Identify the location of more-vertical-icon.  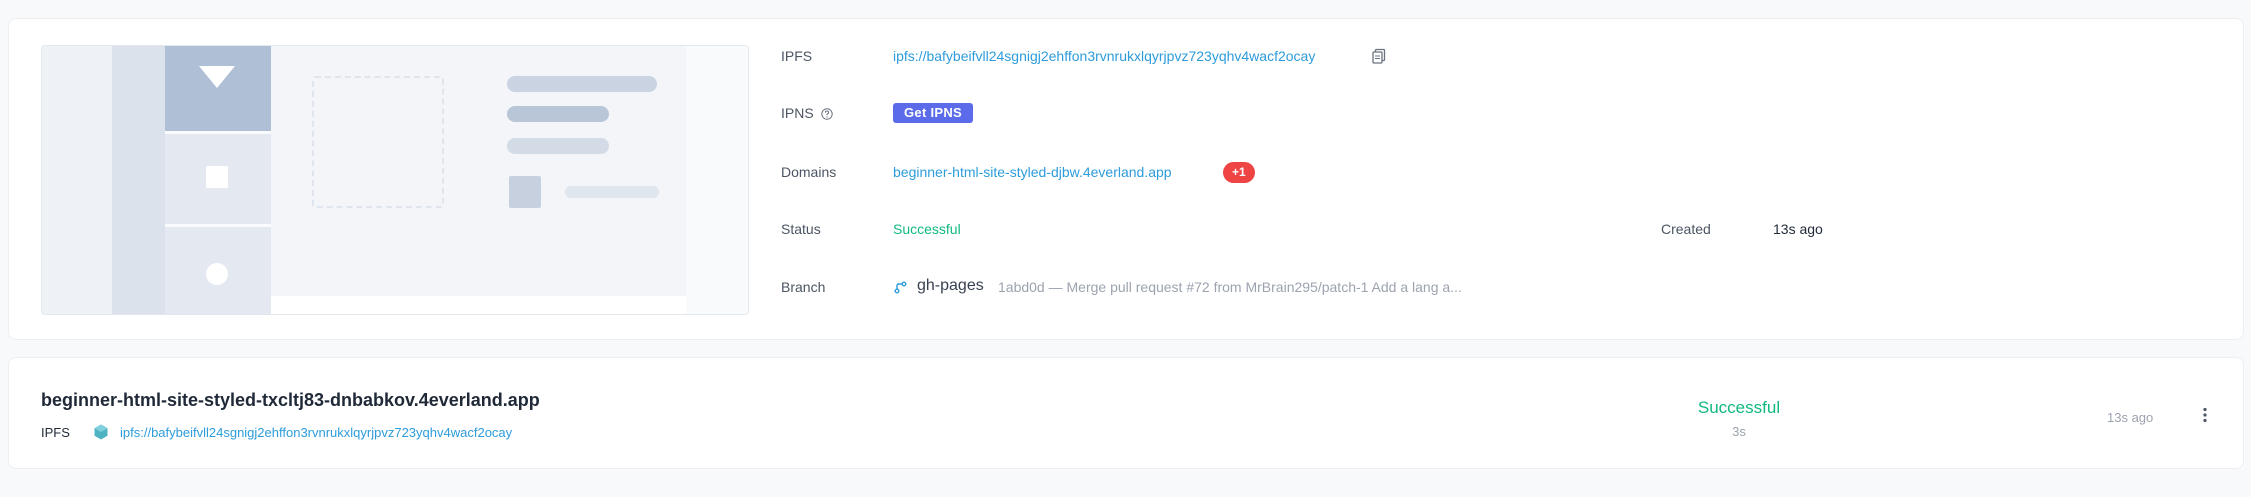
(2205, 415).